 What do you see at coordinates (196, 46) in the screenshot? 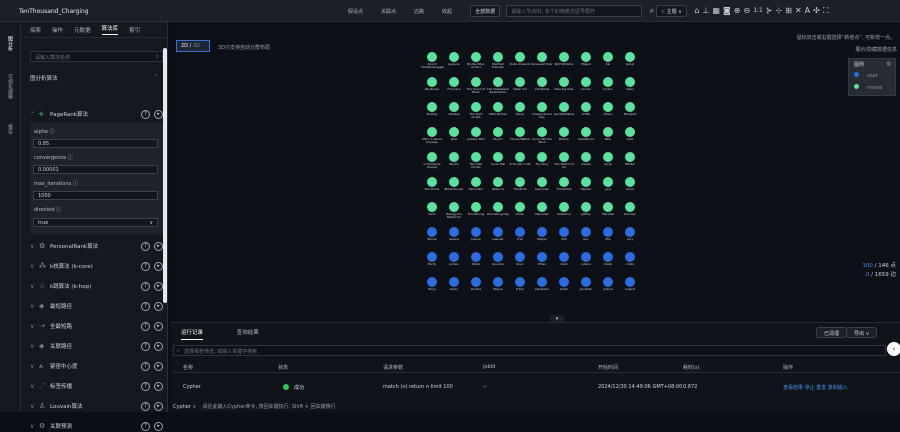
I see `toggle-3d: 3D` at bounding box center [196, 46].